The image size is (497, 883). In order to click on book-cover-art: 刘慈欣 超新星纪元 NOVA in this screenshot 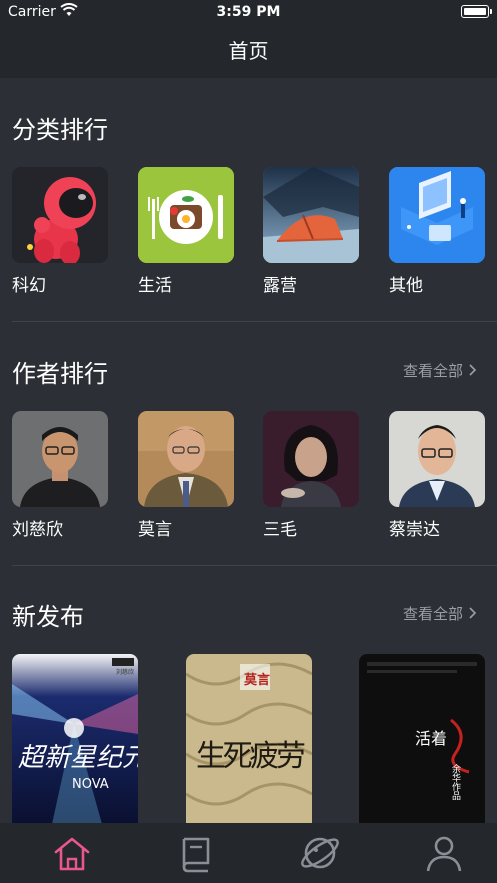, I will do `click(75, 739)`.